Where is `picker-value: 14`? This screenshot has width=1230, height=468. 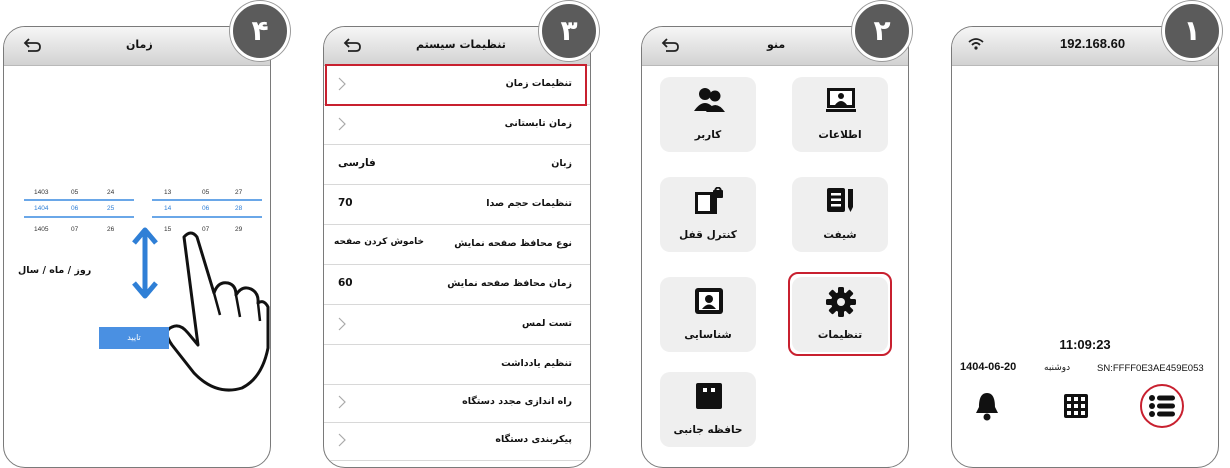 picker-value: 14 is located at coordinates (168, 208).